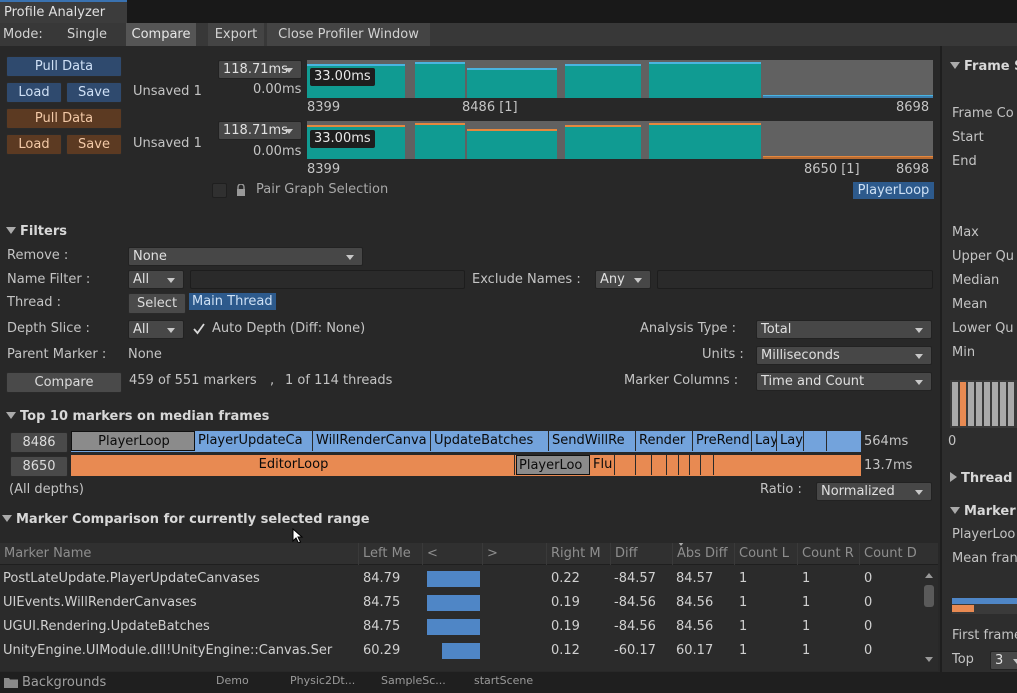 Image resolution: width=1017 pixels, height=693 pixels. I want to click on marker-block: EditorLoop, so click(293, 465).